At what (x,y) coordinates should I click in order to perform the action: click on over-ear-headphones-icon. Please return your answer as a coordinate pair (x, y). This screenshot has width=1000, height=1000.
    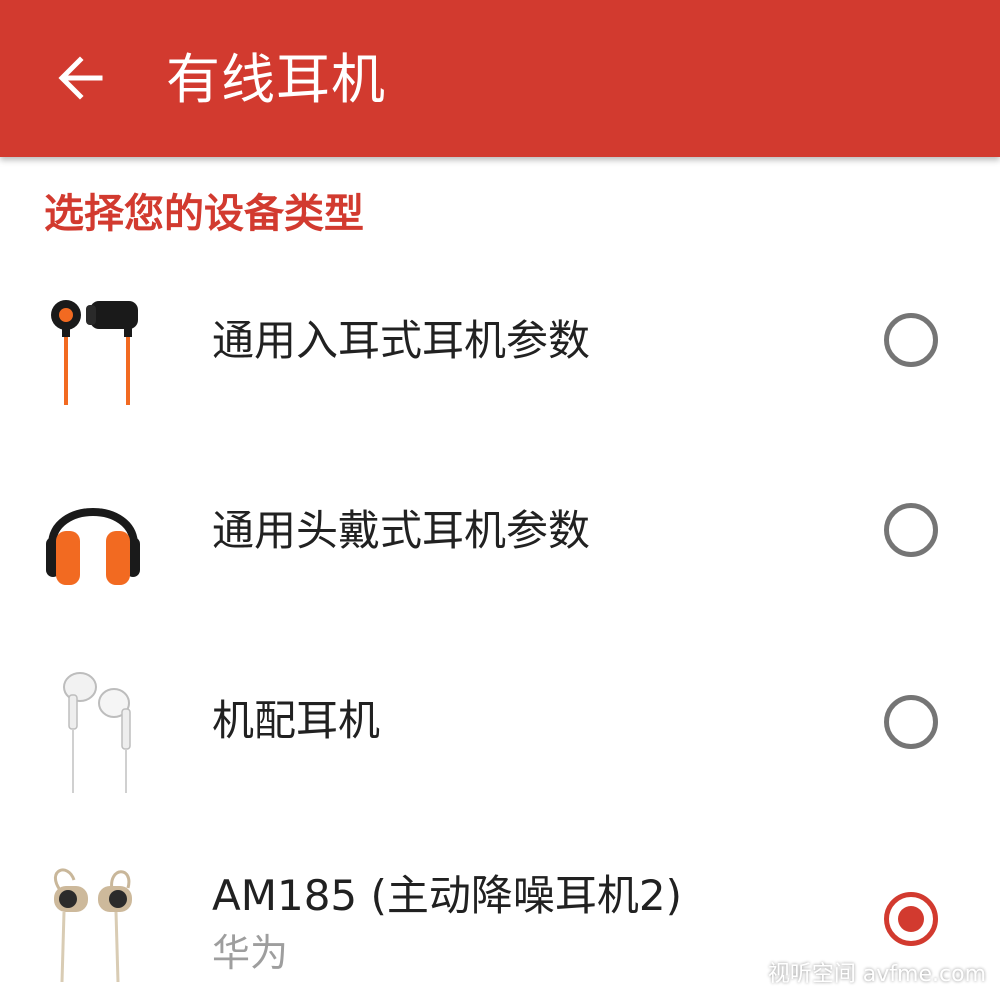
    Looking at the image, I should click on (93, 534).